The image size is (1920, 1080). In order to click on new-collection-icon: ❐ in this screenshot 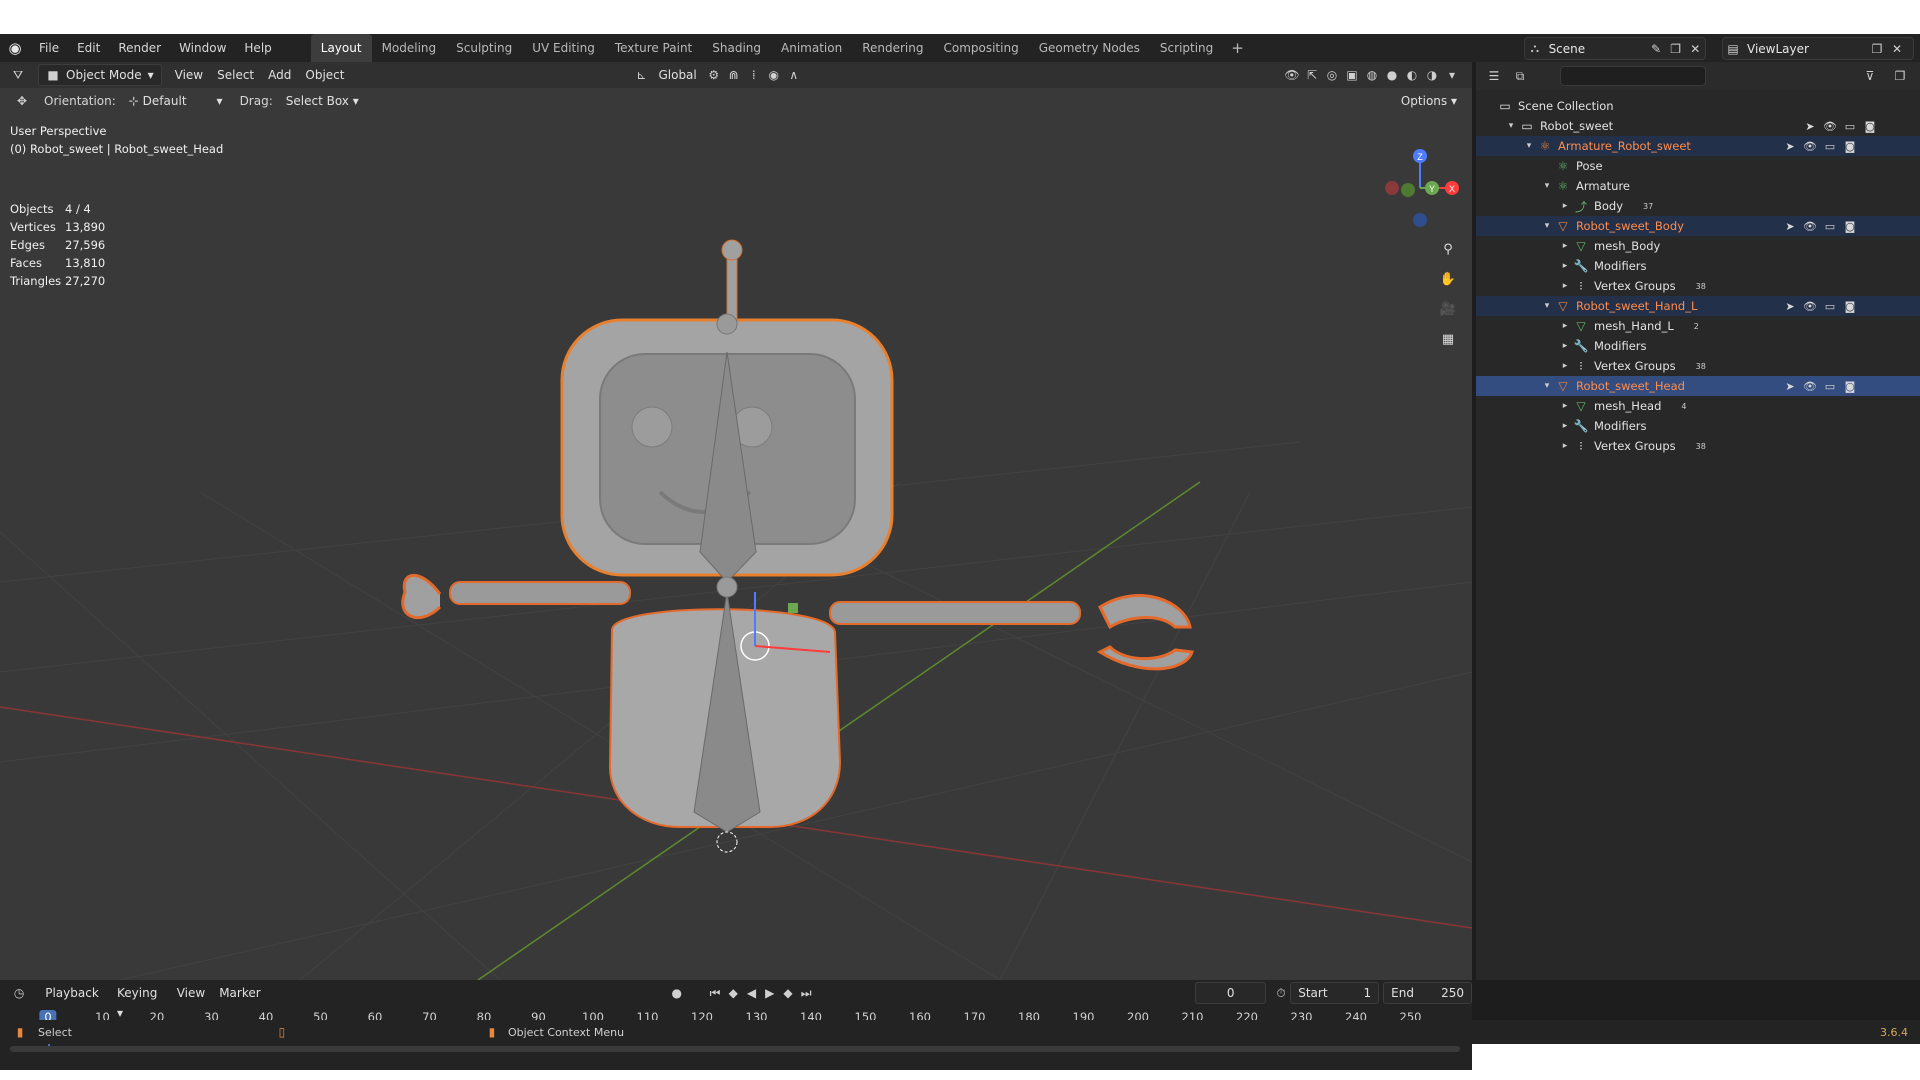, I will do `click(1900, 76)`.